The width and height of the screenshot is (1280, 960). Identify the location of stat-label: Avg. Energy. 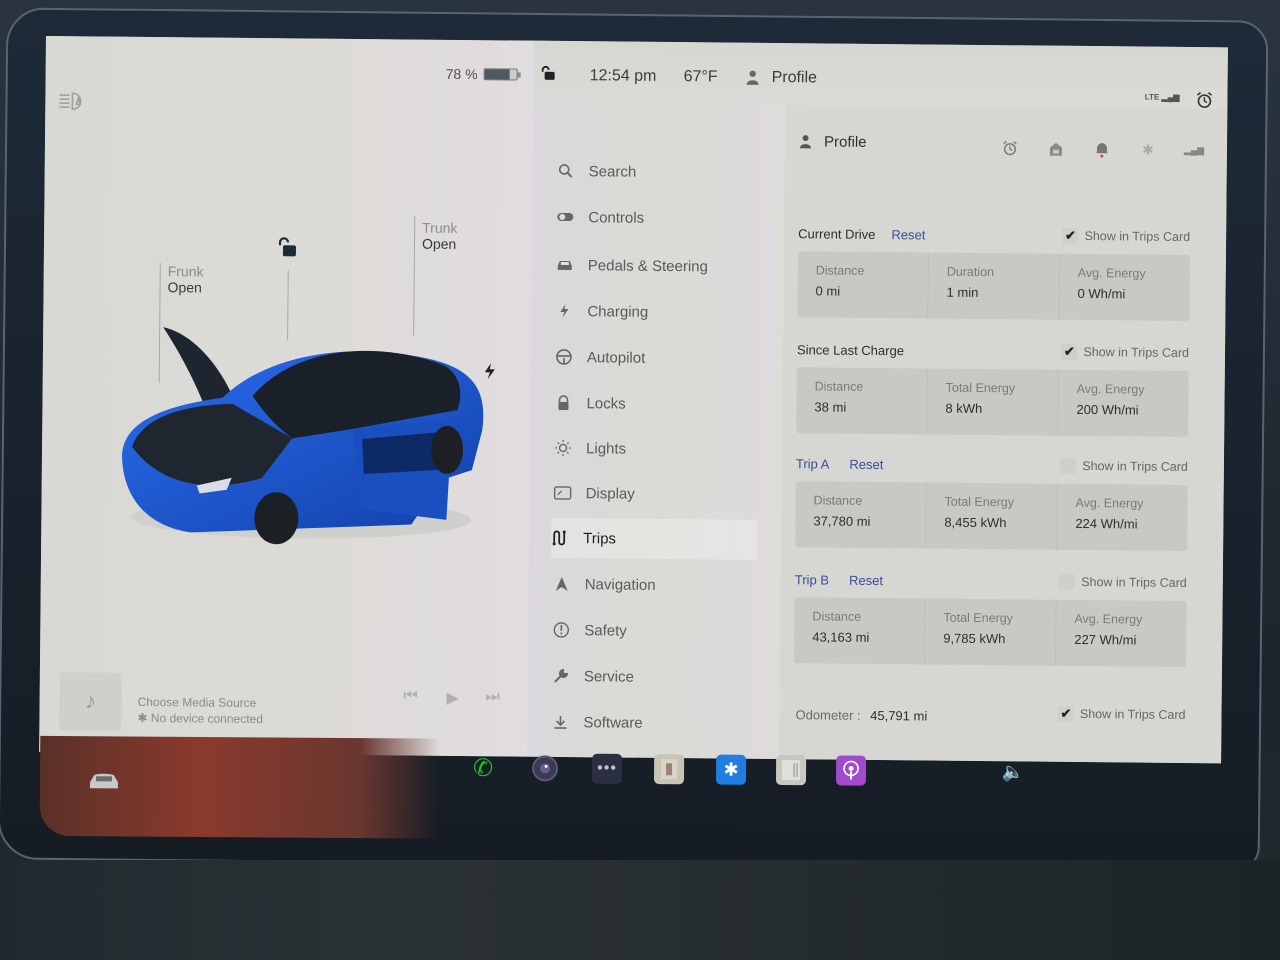
(1108, 619).